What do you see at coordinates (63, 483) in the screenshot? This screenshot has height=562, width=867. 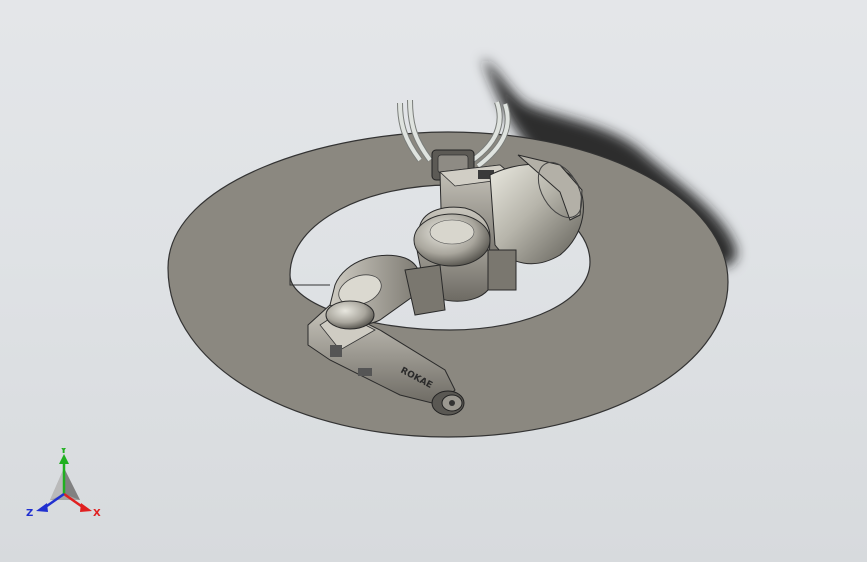 I see `coordinate-triad: Y X Z` at bounding box center [63, 483].